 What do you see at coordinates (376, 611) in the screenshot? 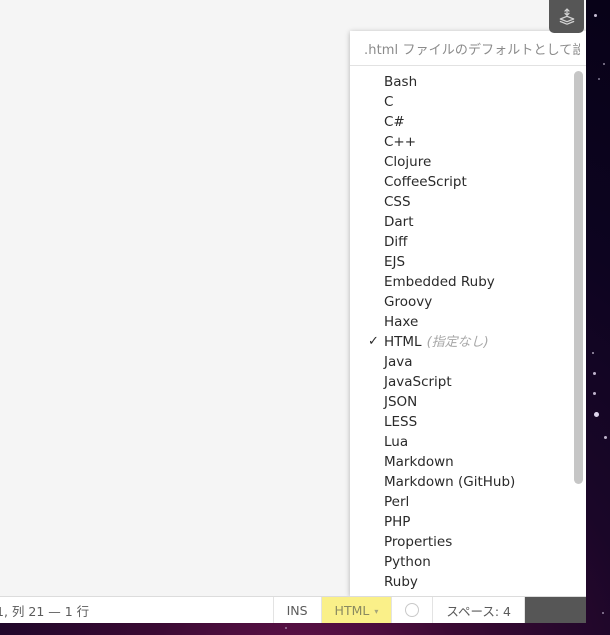
I see `chevron-down-icon: ▾` at bounding box center [376, 611].